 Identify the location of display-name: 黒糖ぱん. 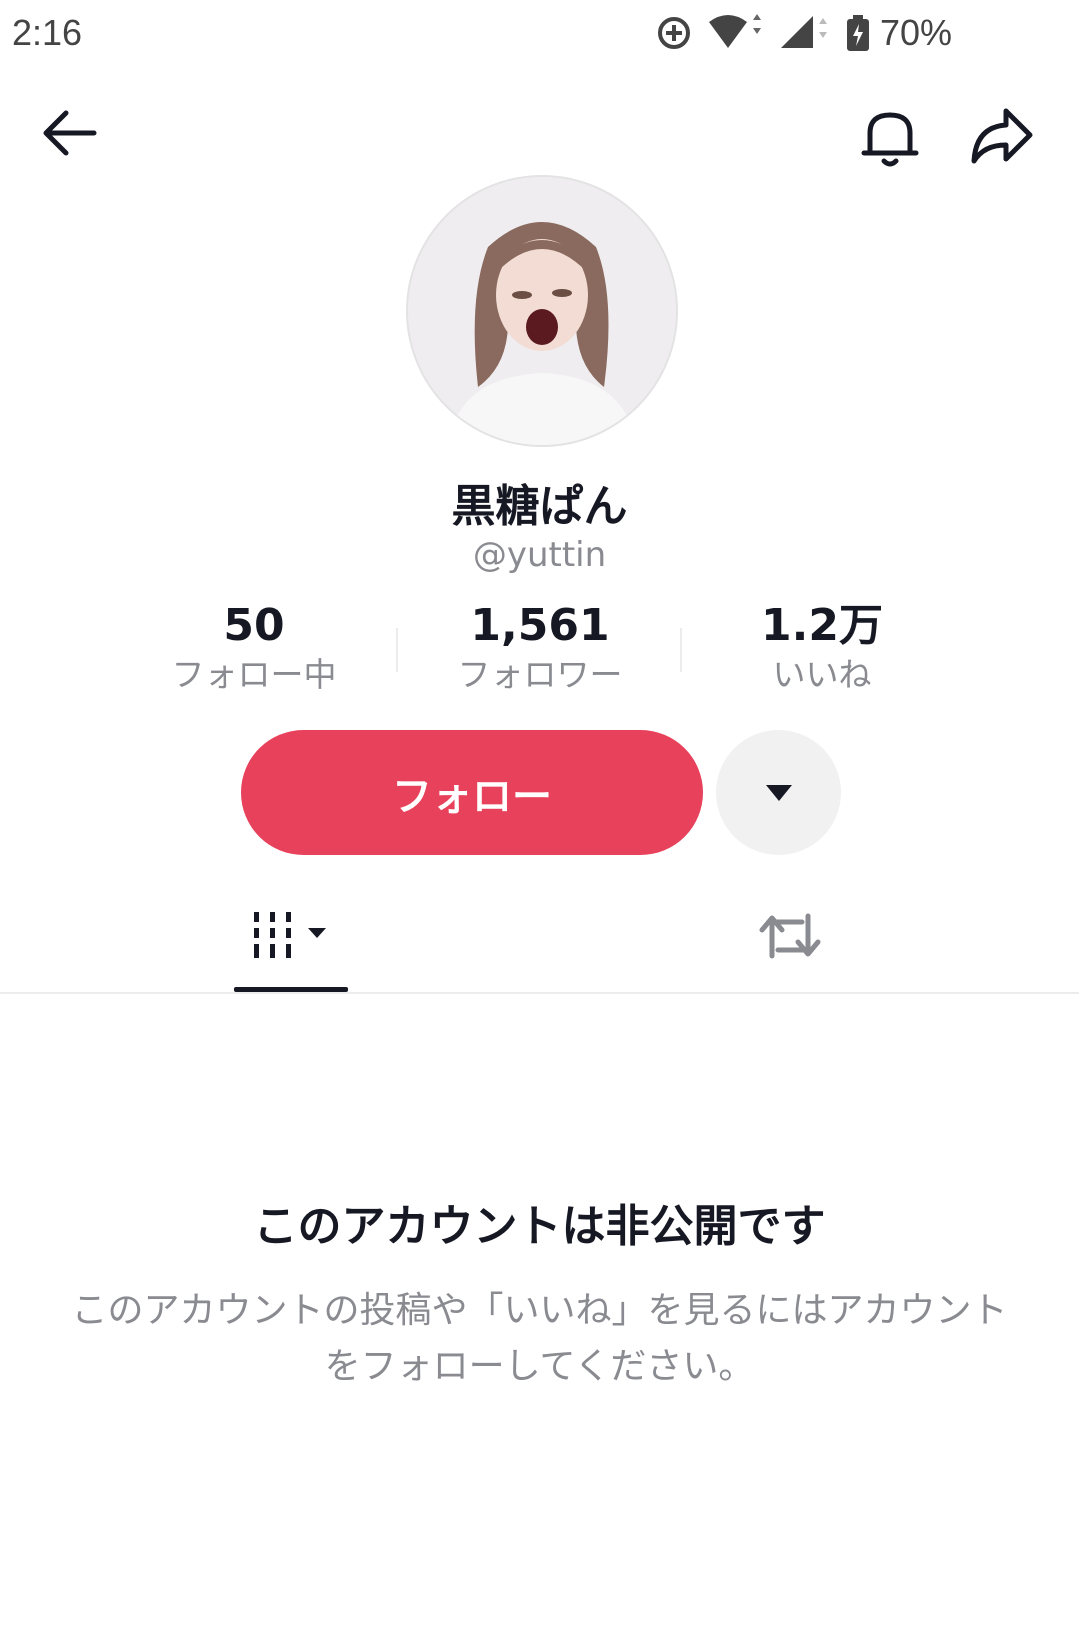
(539, 506).